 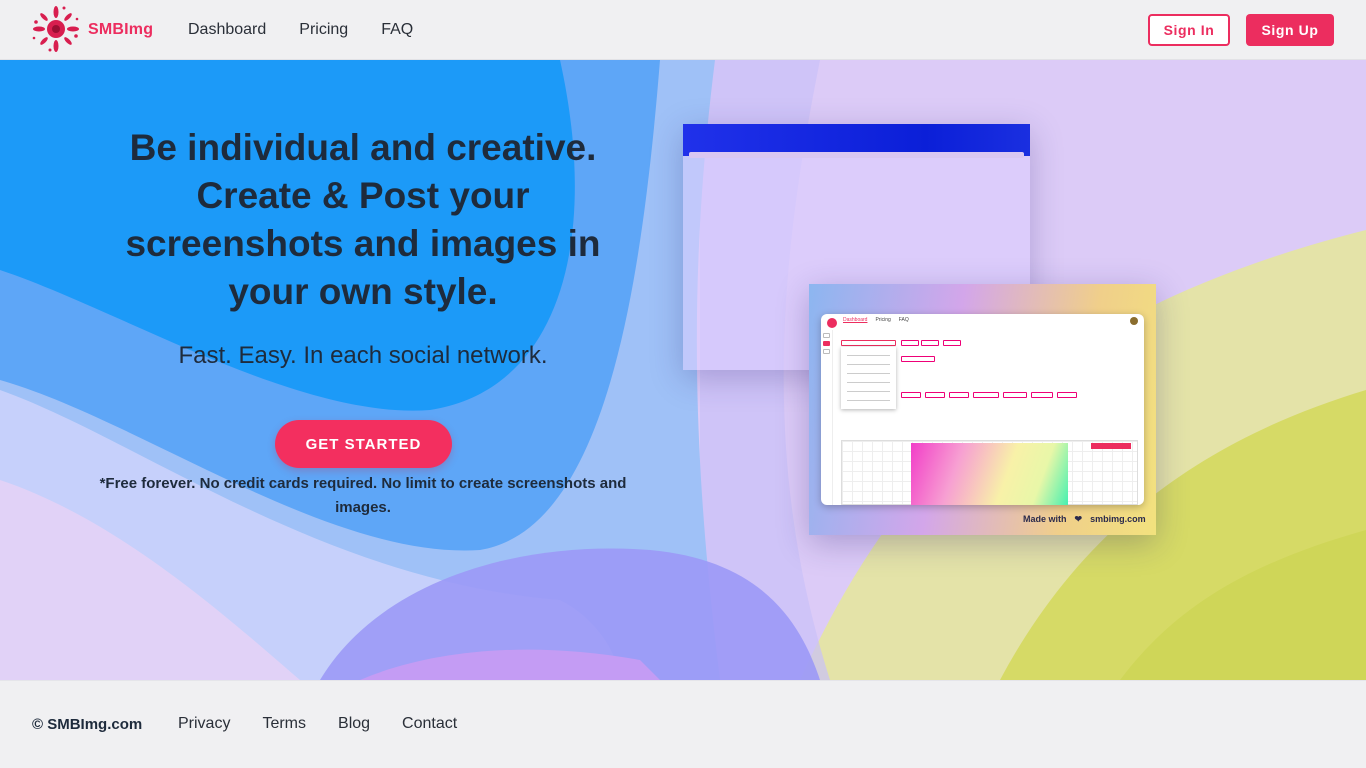 I want to click on sign-in-button: Sign In, so click(x=1189, y=30).